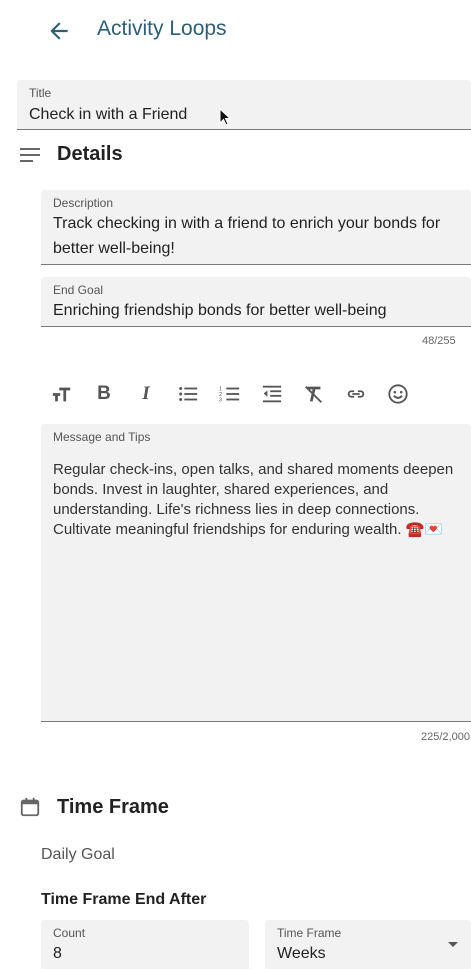 This screenshot has height=969, width=471. Describe the element at coordinates (398, 394) in the screenshot. I see `emoji-icon` at that location.